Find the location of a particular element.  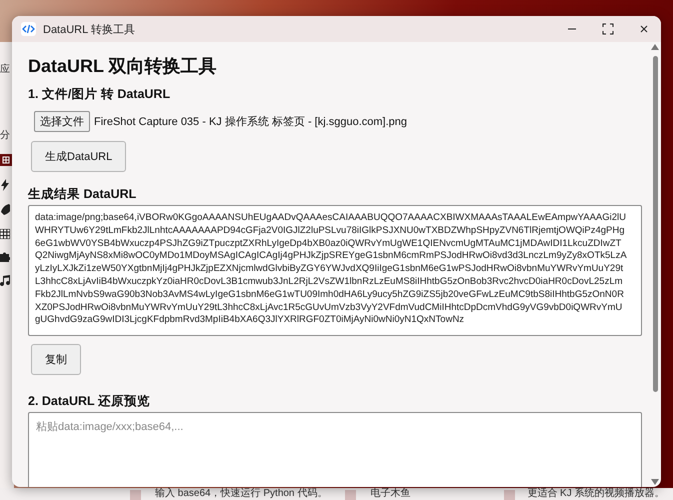

sidebar-label: 分 is located at coordinates (5, 135).